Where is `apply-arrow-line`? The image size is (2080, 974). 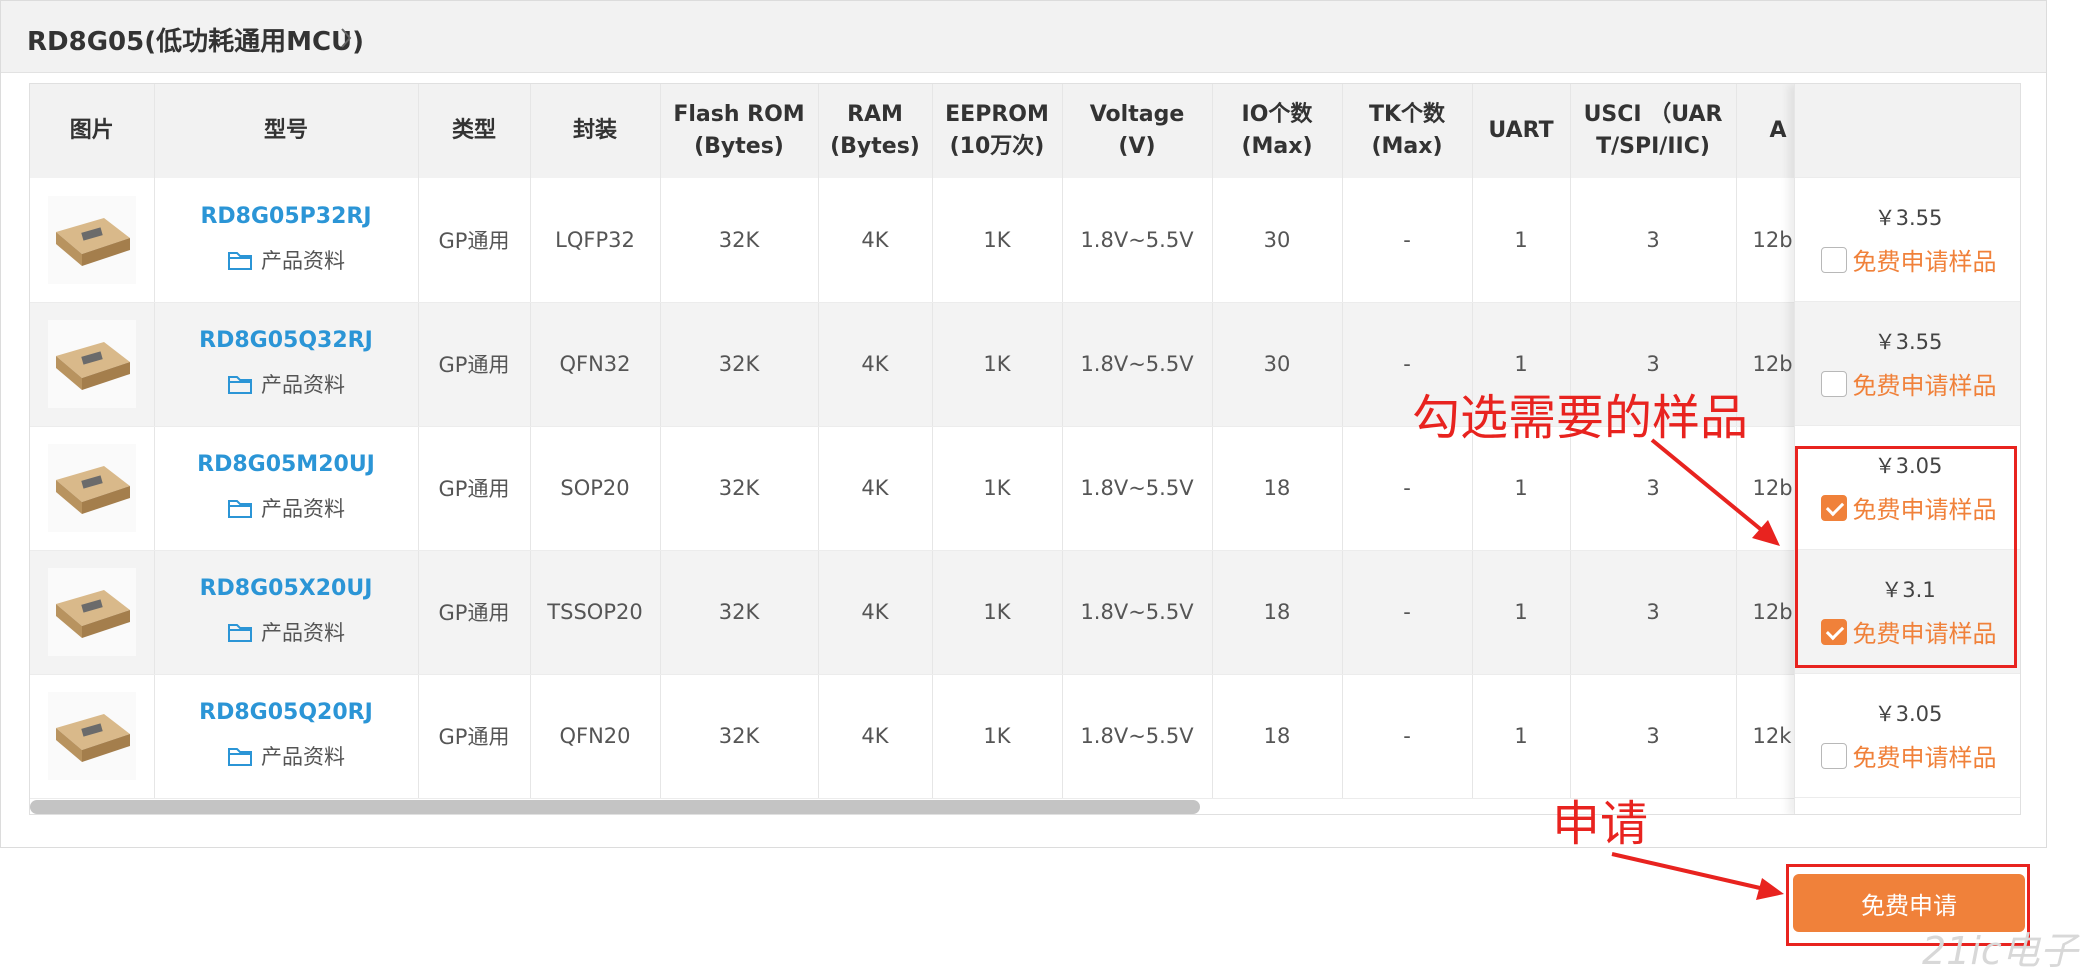 apply-arrow-line is located at coordinates (1686, 871).